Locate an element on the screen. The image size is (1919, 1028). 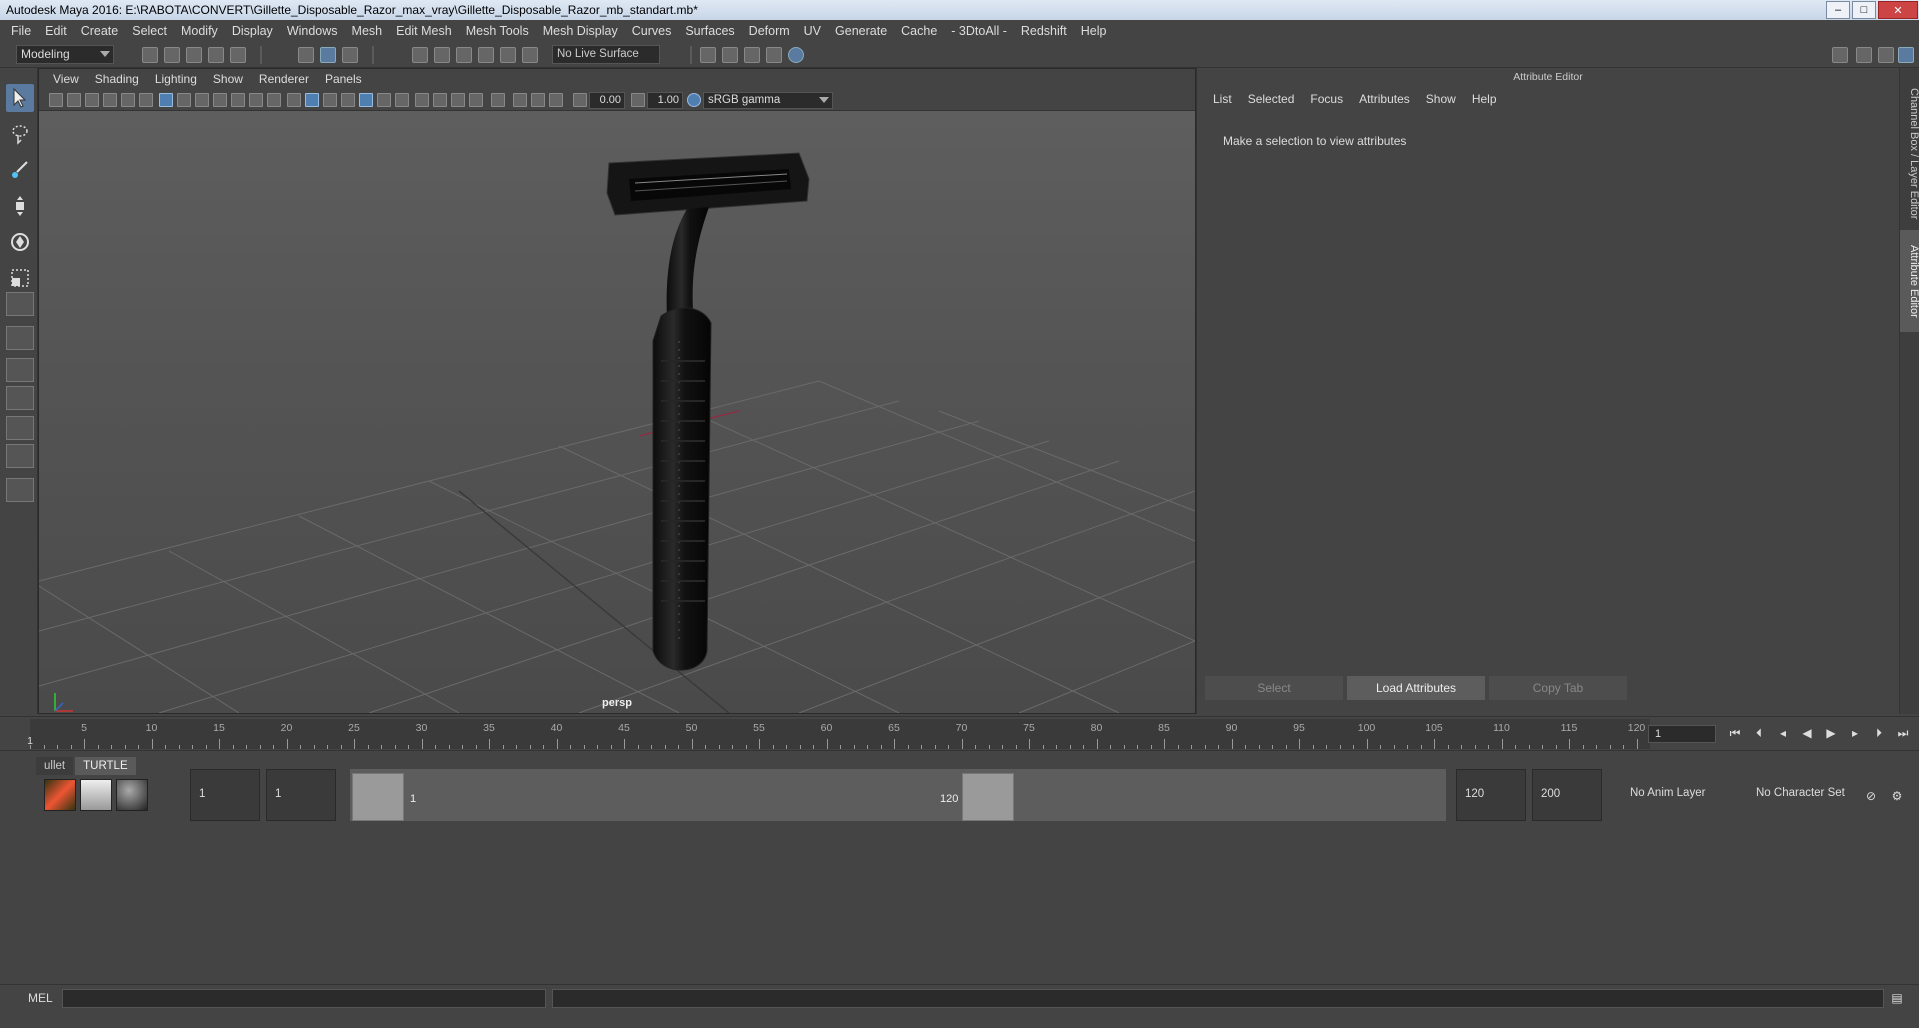
select-tool-button is located at coordinates (20, 98).